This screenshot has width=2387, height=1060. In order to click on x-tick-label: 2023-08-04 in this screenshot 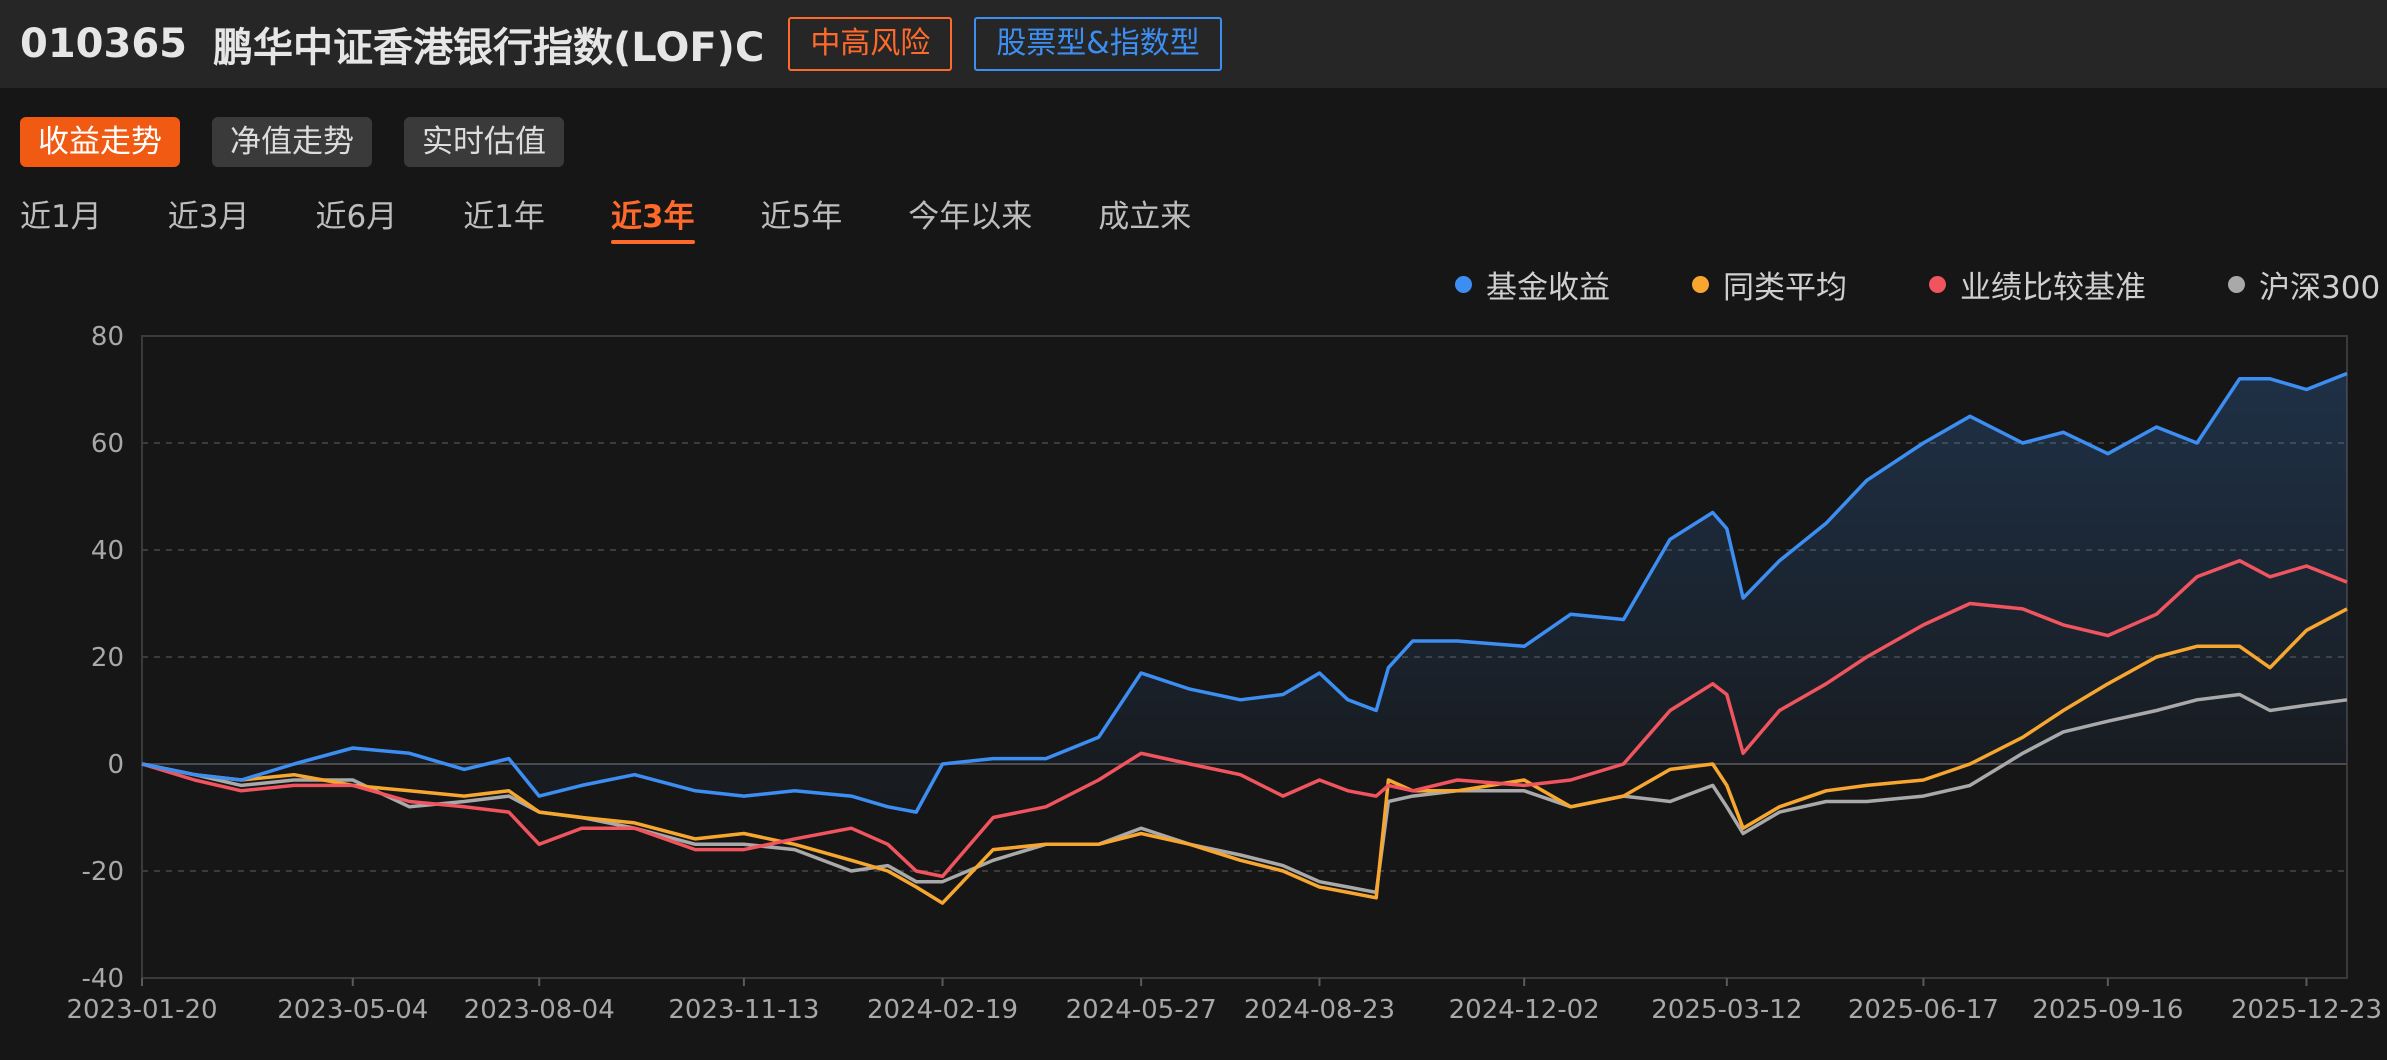, I will do `click(539, 1010)`.